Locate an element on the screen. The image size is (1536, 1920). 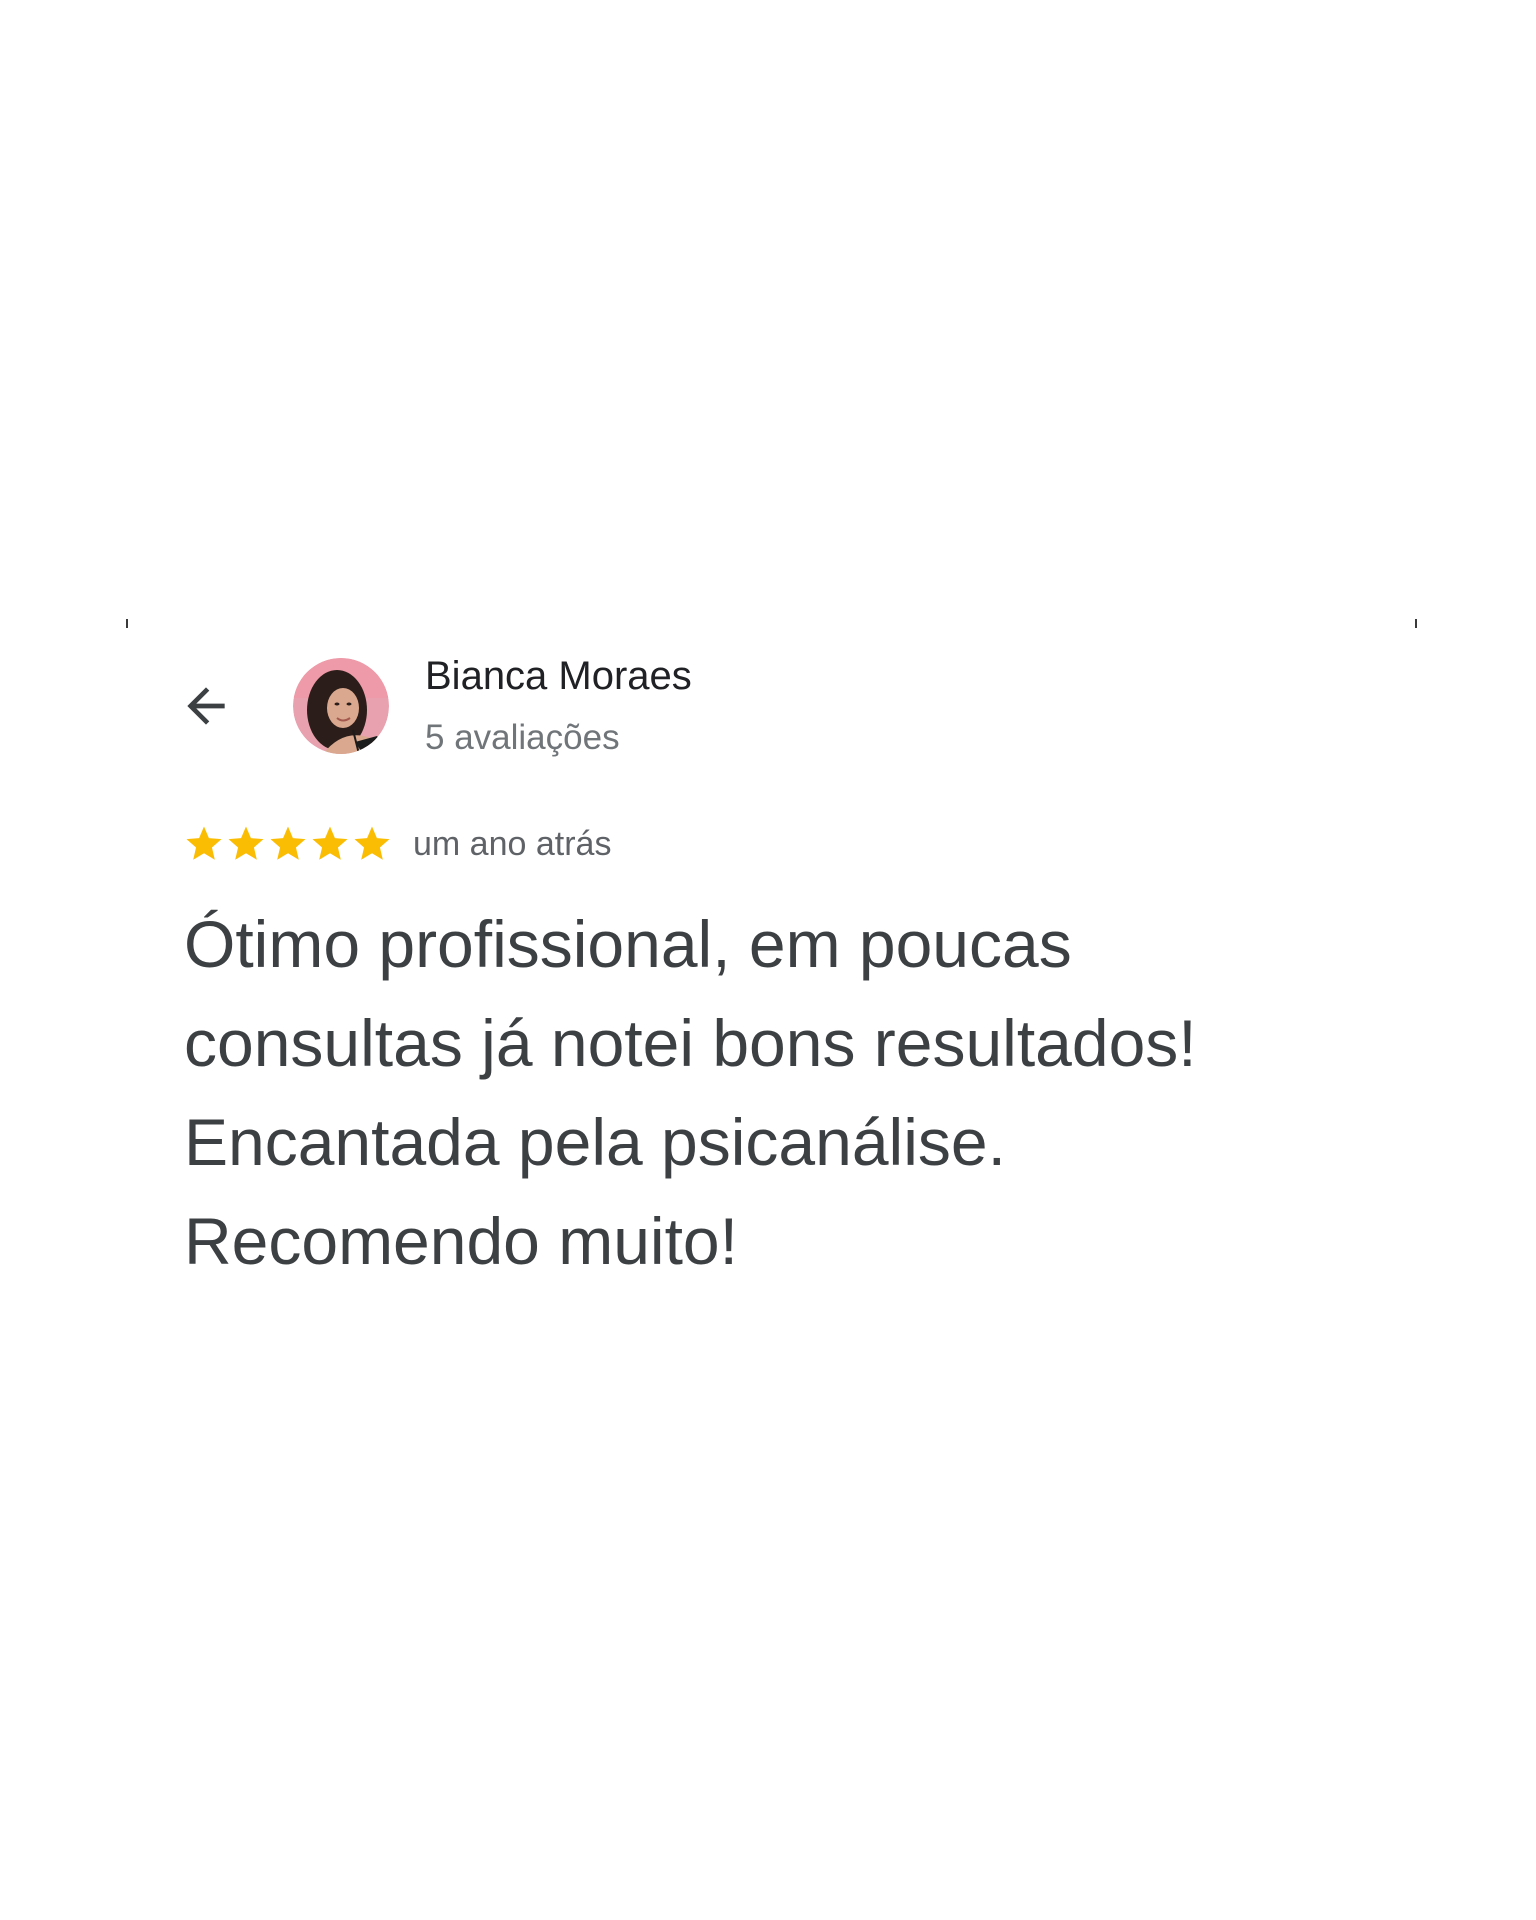
star-rating is located at coordinates (288, 844).